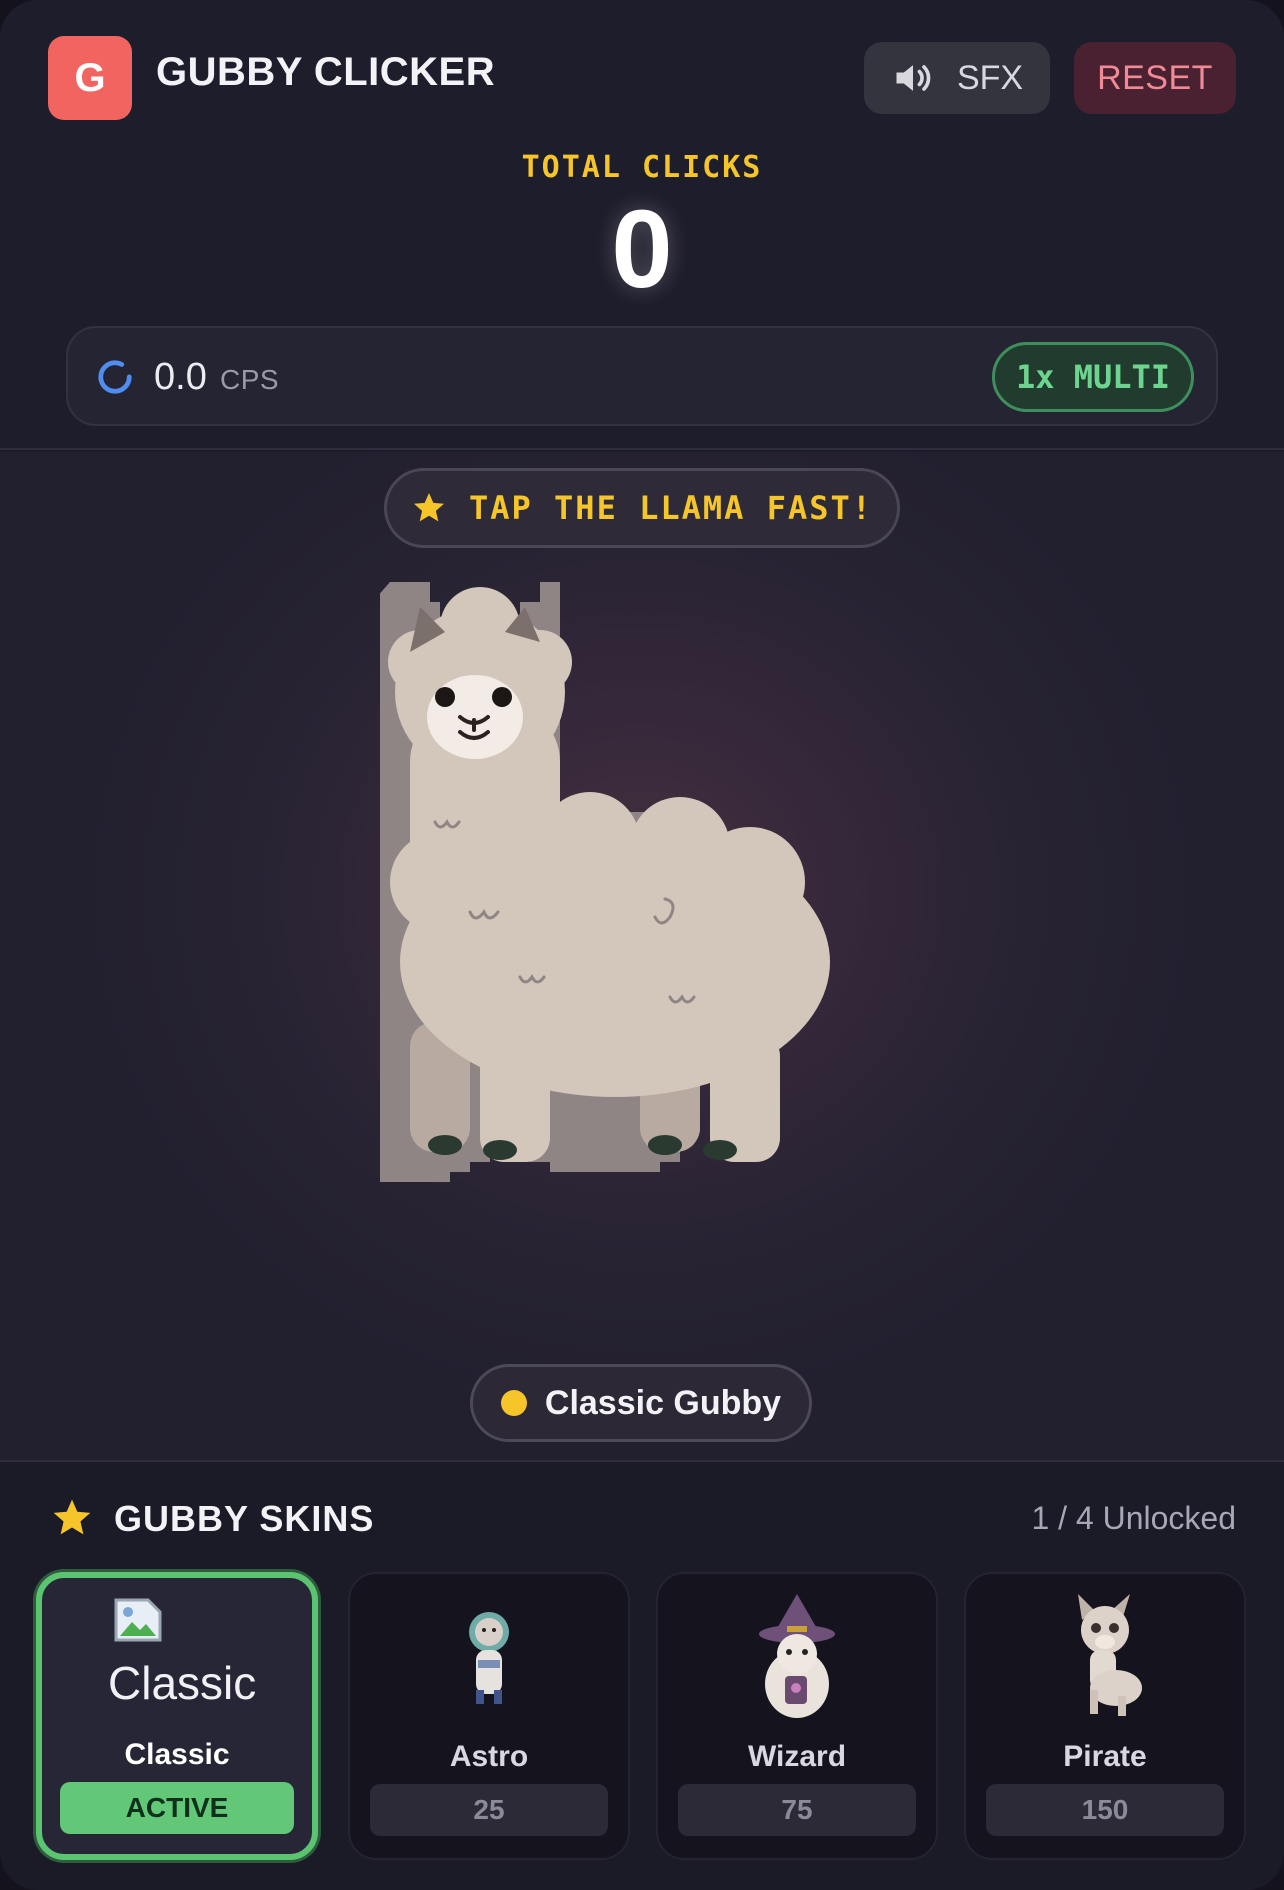 This screenshot has height=1890, width=1284. Describe the element at coordinates (177, 1716) in the screenshot. I see `skin-card-classic: Classic Gubby Classic ACTIVE` at that location.